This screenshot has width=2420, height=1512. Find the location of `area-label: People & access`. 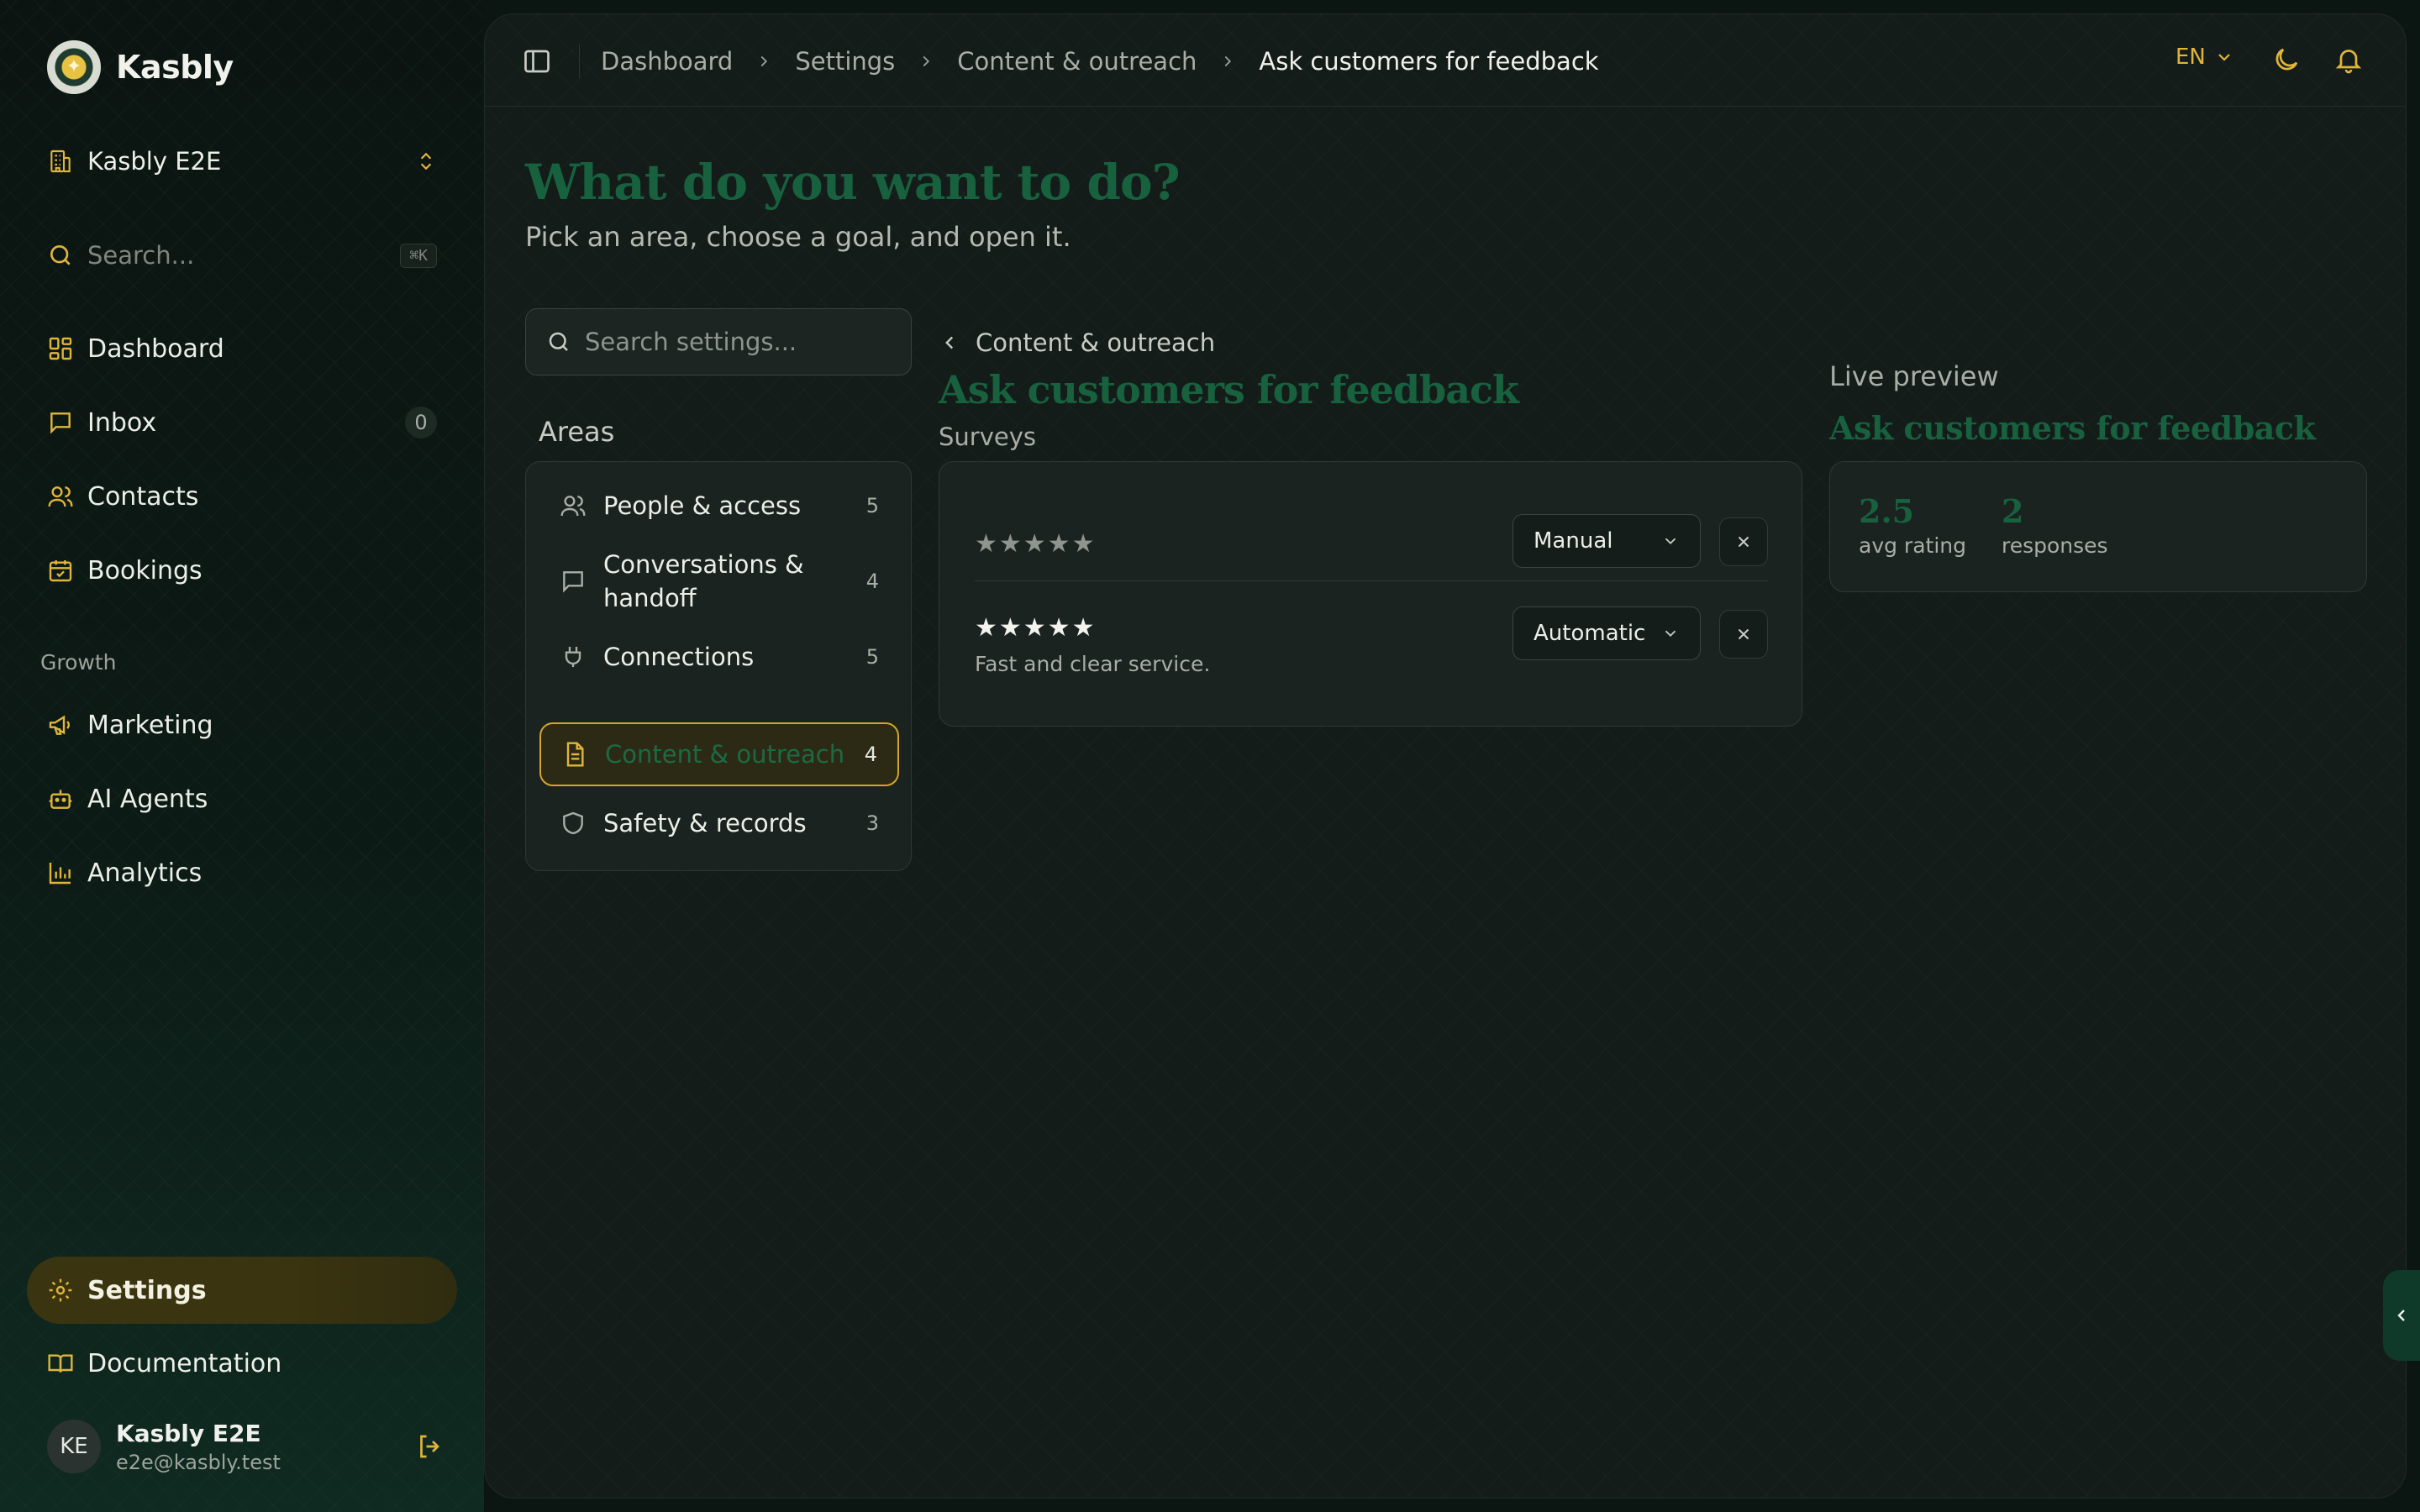

area-label: People & access is located at coordinates (703, 505).